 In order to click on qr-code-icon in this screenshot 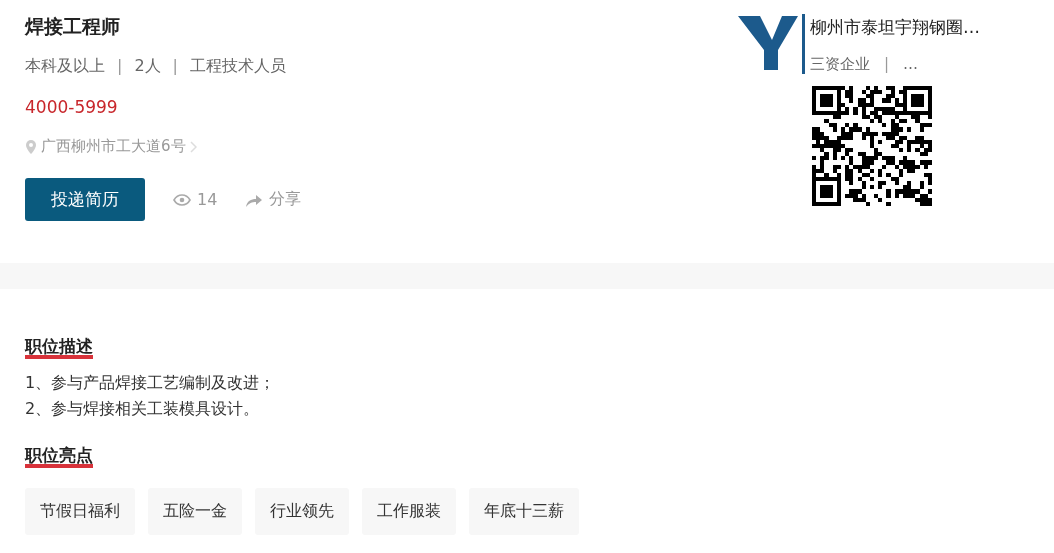, I will do `click(872, 146)`.